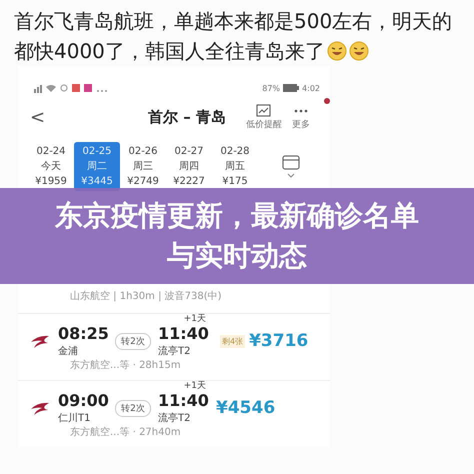 This screenshot has height=474, width=474. I want to click on flight-details: 东方航空...等 · 28h15m, so click(126, 365).